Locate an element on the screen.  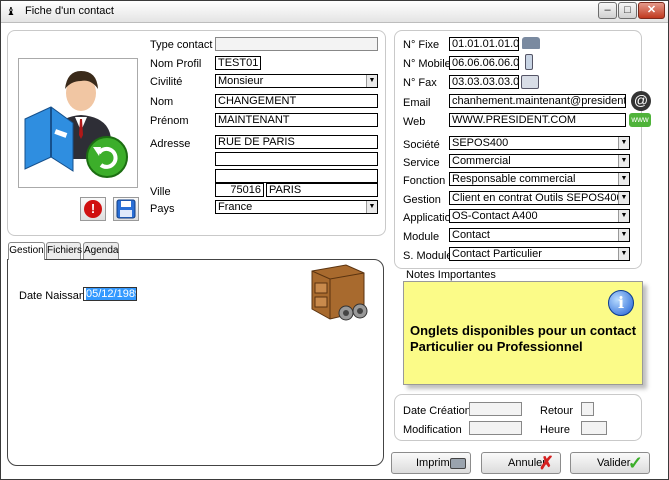
save-icon is located at coordinates (126, 209).